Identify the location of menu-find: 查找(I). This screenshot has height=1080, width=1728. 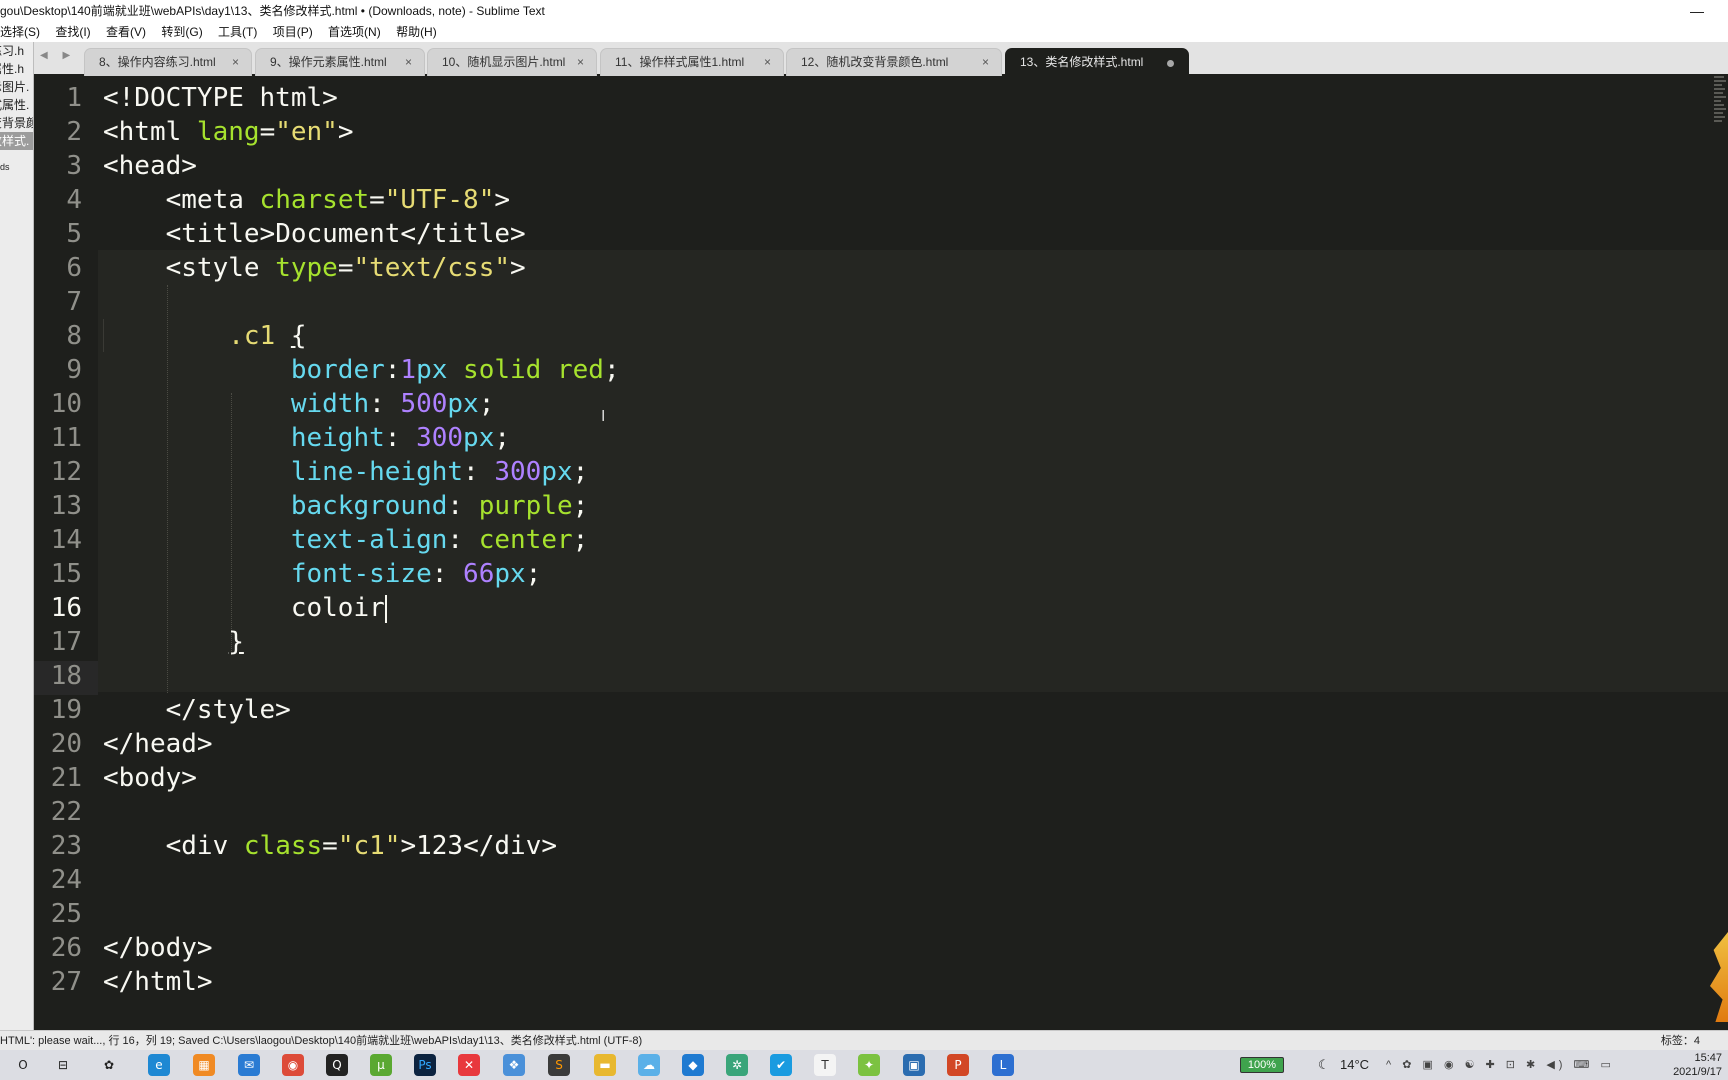
(72, 32).